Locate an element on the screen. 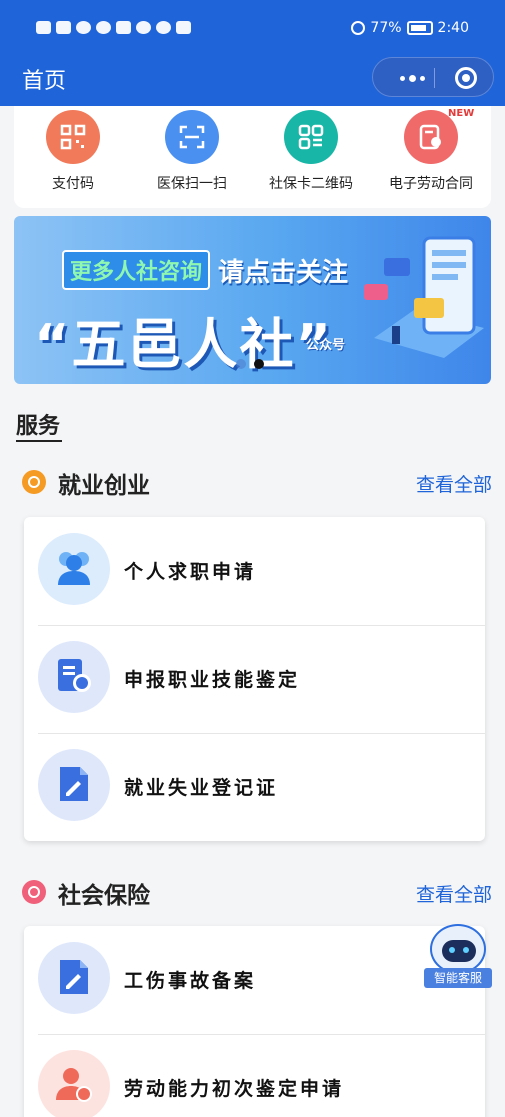  alarm-icon is located at coordinates (358, 28).